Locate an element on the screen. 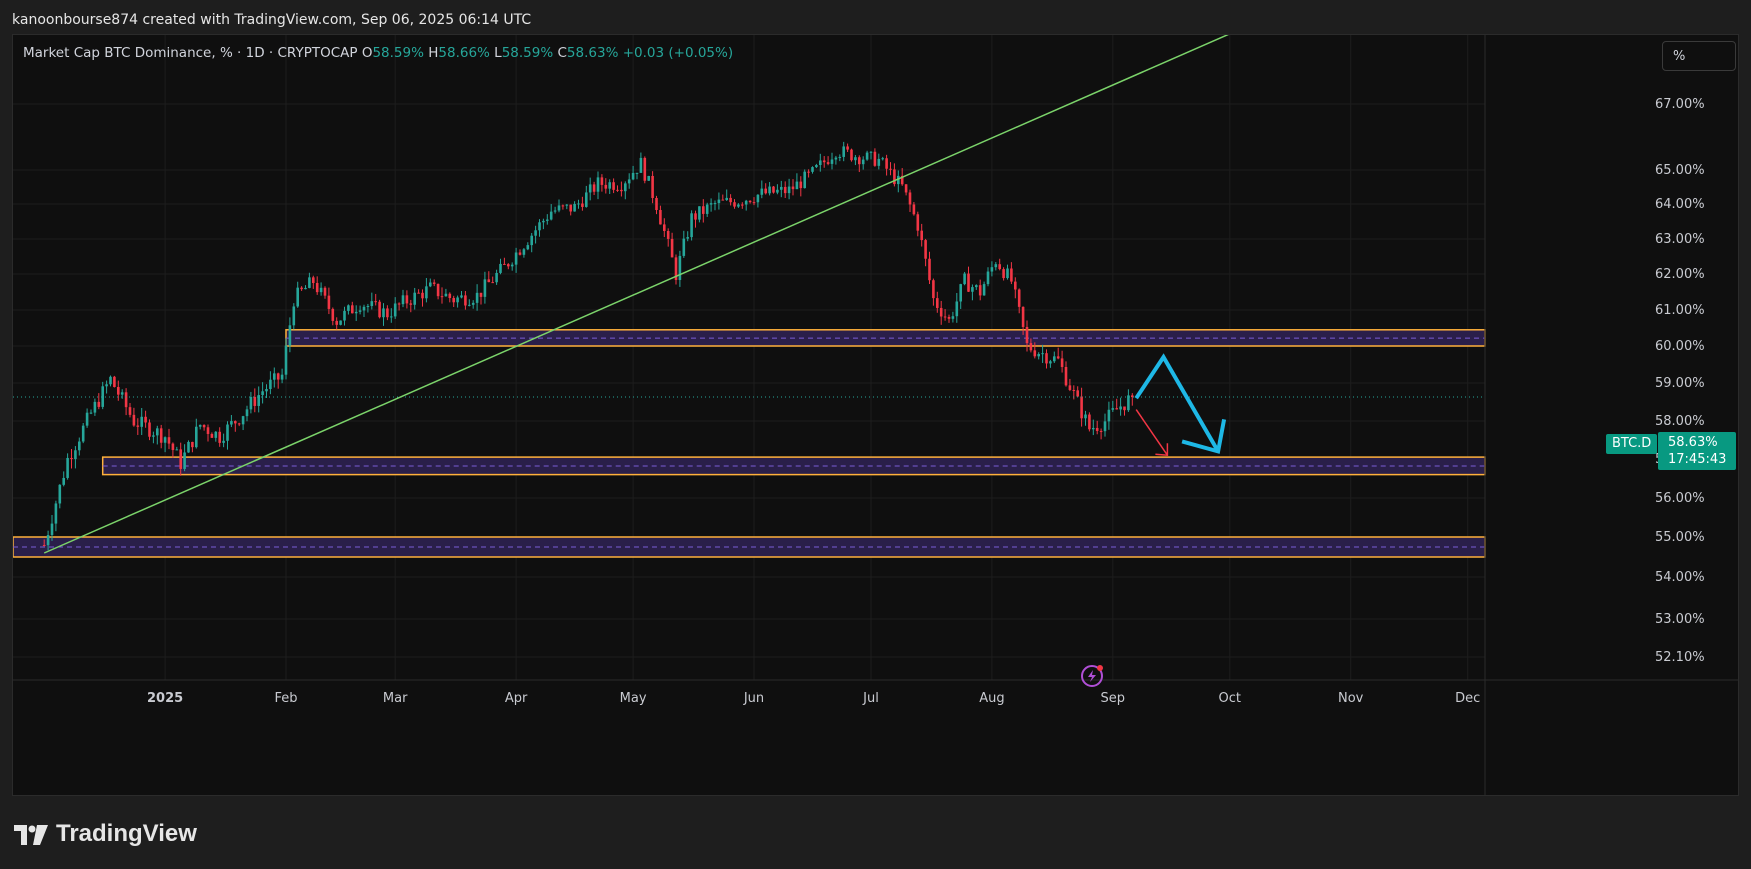  replay-icon is located at coordinates (1092, 676).